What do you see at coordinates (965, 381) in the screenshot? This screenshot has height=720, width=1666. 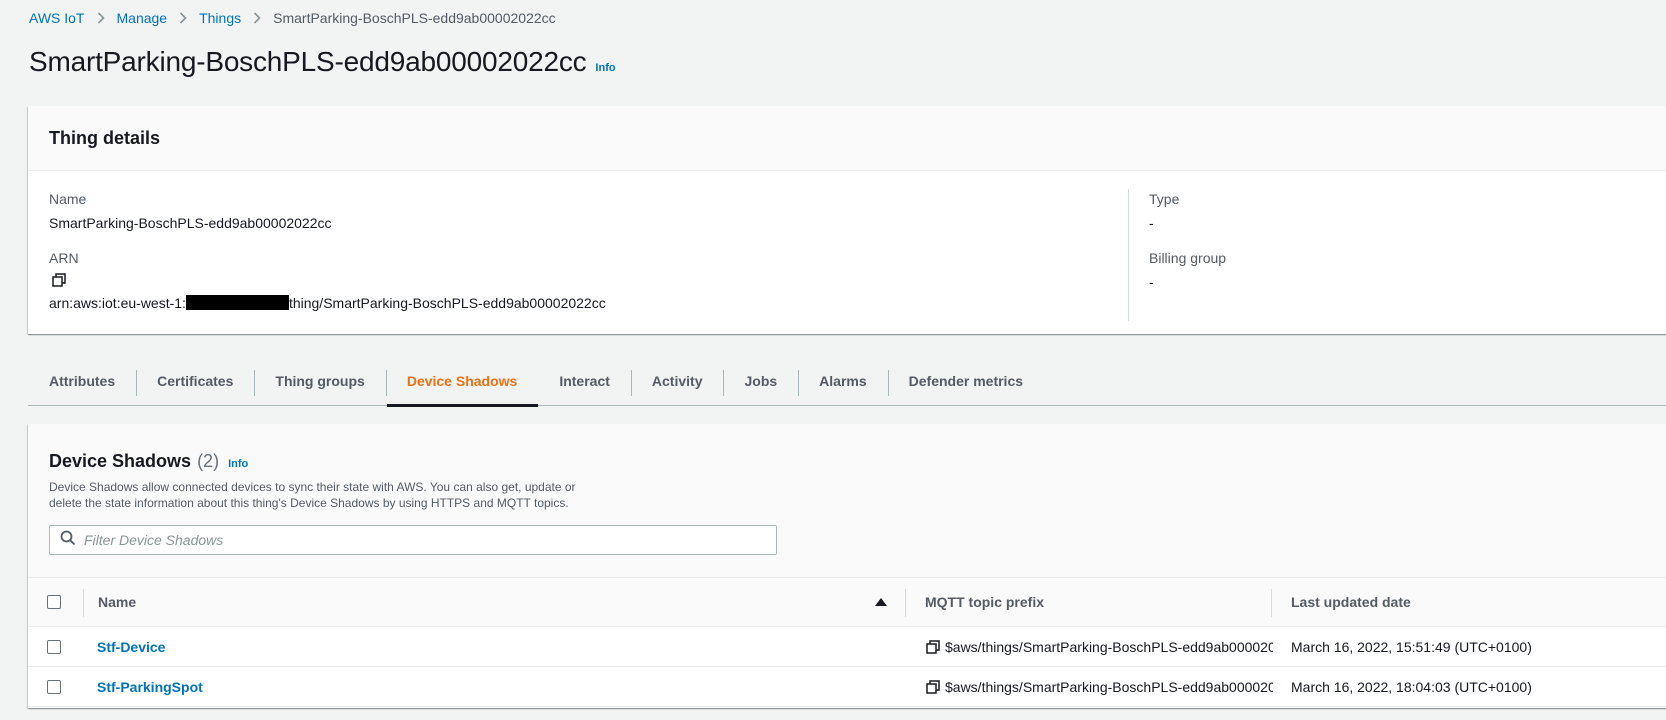 I see `tab-defender-metrics: Defender metrics` at bounding box center [965, 381].